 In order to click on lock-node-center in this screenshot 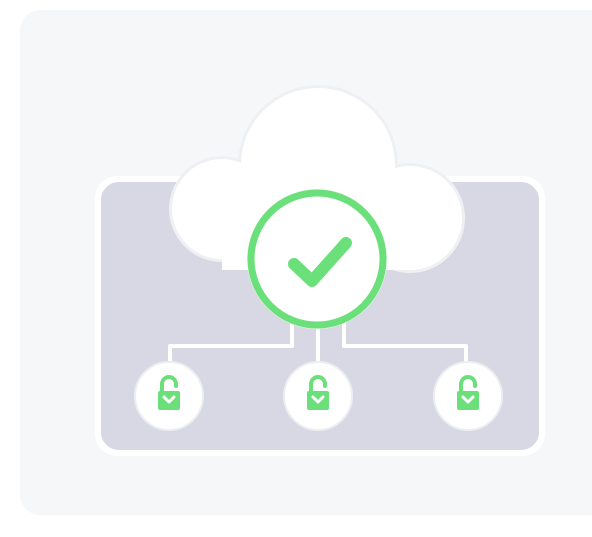, I will do `click(318, 396)`.